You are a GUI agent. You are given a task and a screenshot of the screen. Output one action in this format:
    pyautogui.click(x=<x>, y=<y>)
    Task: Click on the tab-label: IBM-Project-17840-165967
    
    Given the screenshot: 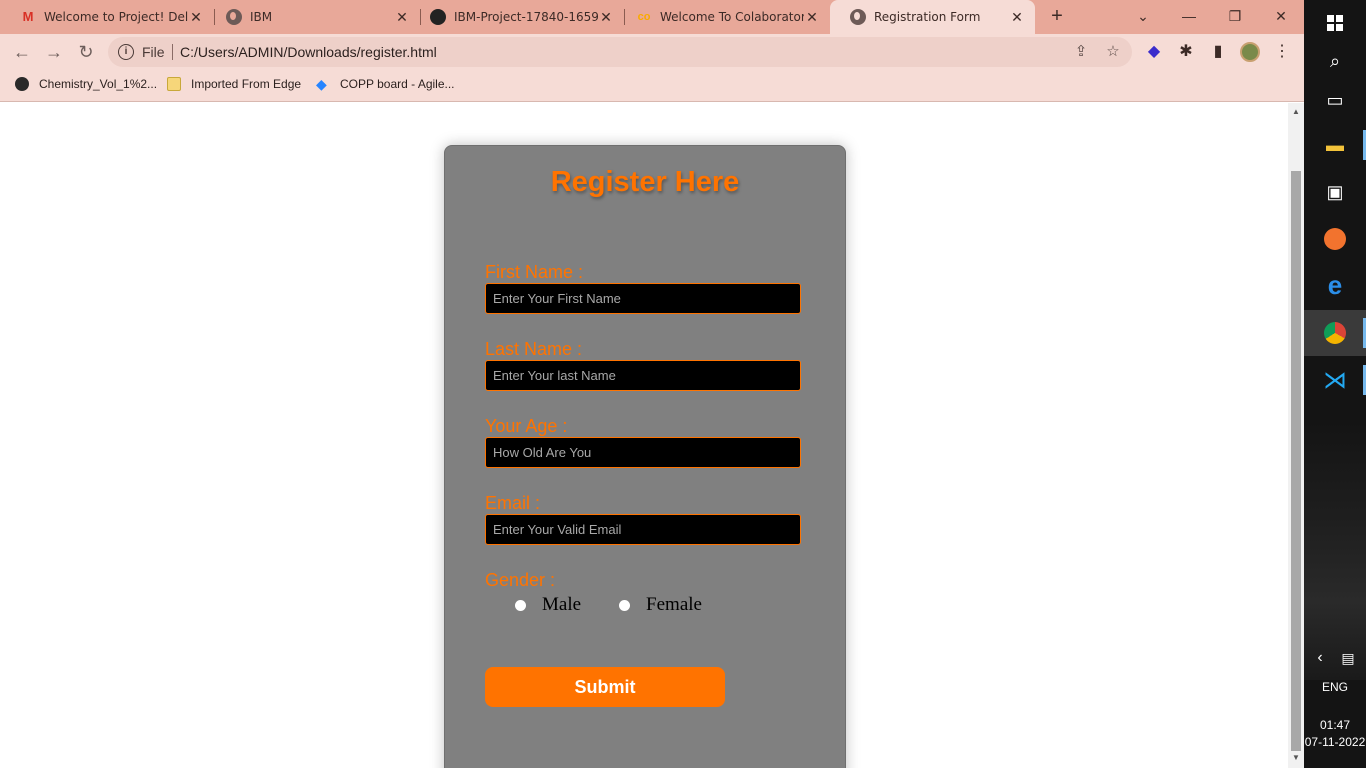 What is the action you would take?
    pyautogui.click(x=526, y=17)
    